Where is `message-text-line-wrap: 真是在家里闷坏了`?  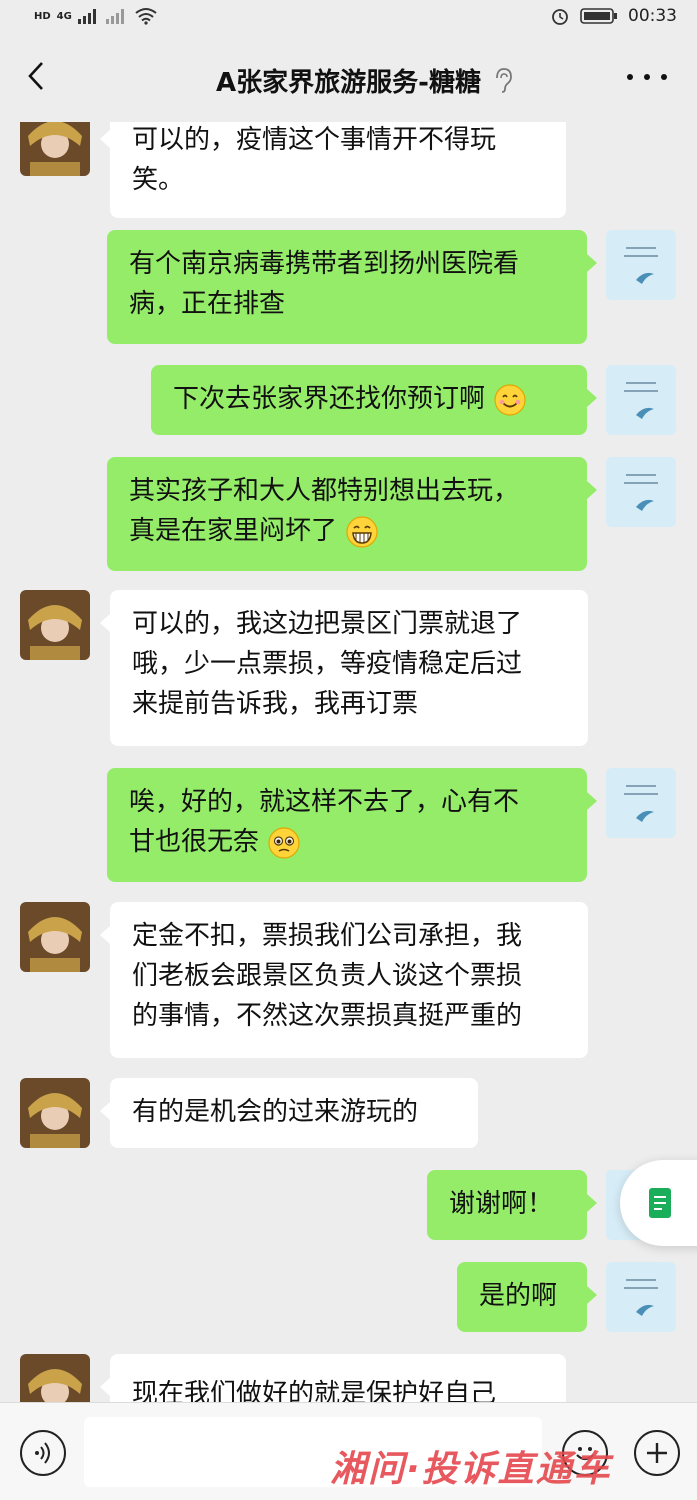
message-text-line-wrap: 真是在家里闷坏了 is located at coordinates (347, 531).